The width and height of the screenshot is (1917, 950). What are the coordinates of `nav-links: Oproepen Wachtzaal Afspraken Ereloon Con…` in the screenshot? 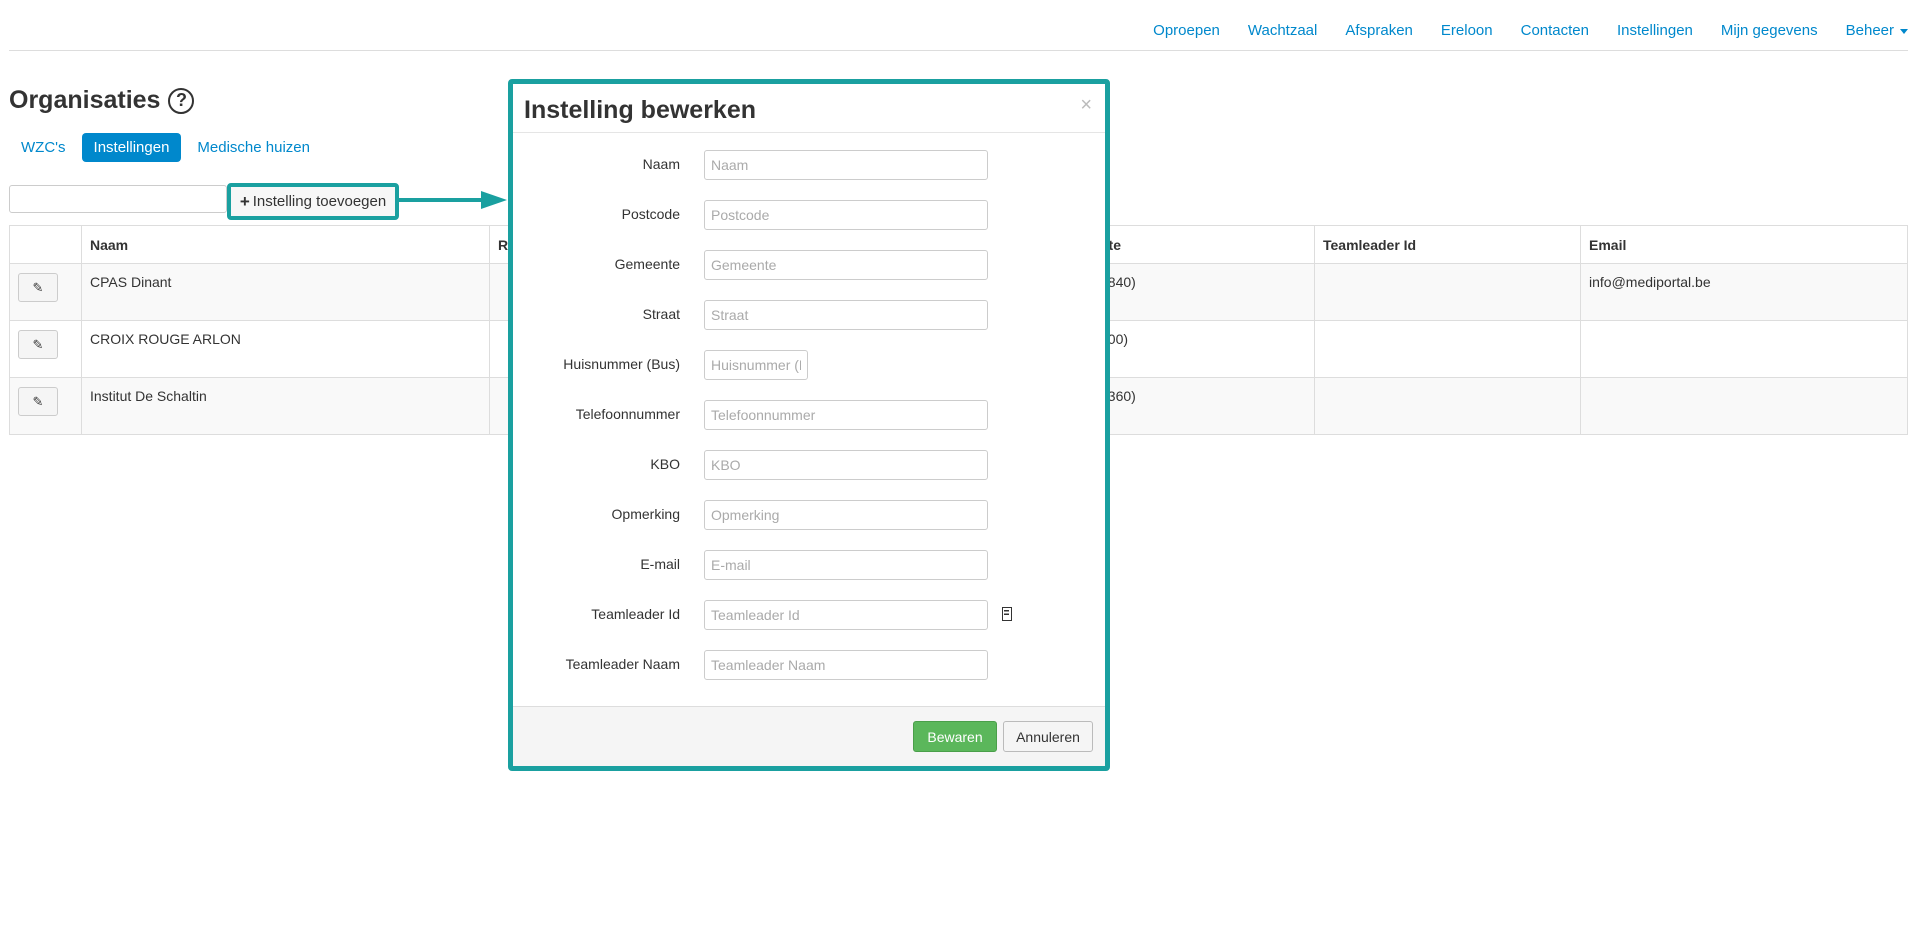 It's located at (1530, 30).